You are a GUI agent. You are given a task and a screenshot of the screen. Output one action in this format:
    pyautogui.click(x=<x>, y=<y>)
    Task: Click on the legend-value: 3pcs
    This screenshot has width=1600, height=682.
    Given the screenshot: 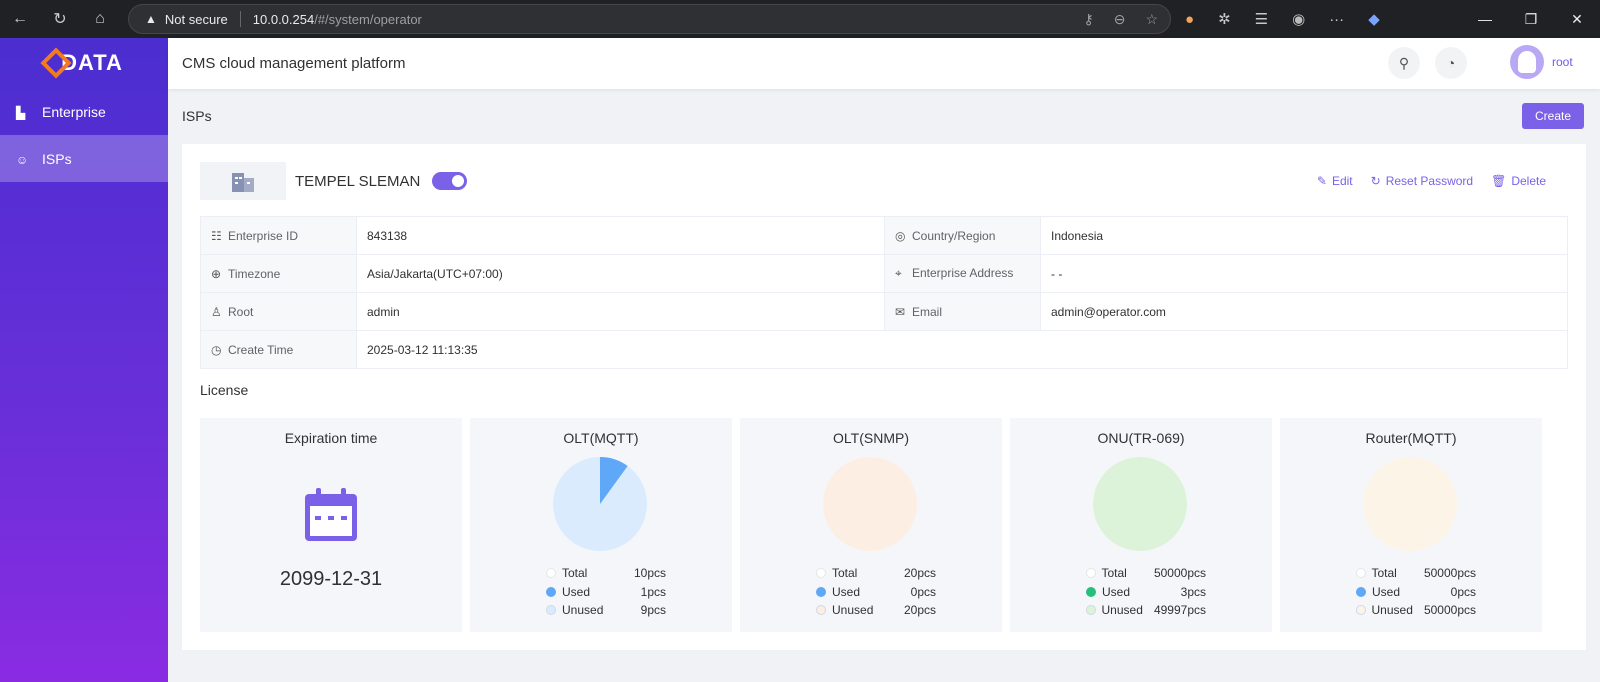 What is the action you would take?
    pyautogui.click(x=1193, y=591)
    